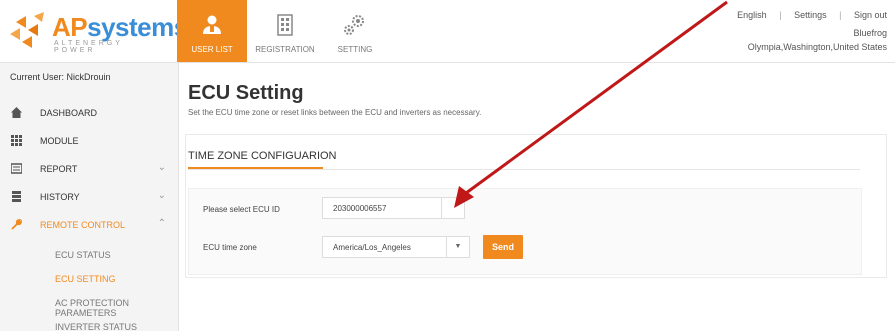 The image size is (895, 332). What do you see at coordinates (88, 47) in the screenshot?
I see `logo-tagline: ALTENERGY POWER` at bounding box center [88, 47].